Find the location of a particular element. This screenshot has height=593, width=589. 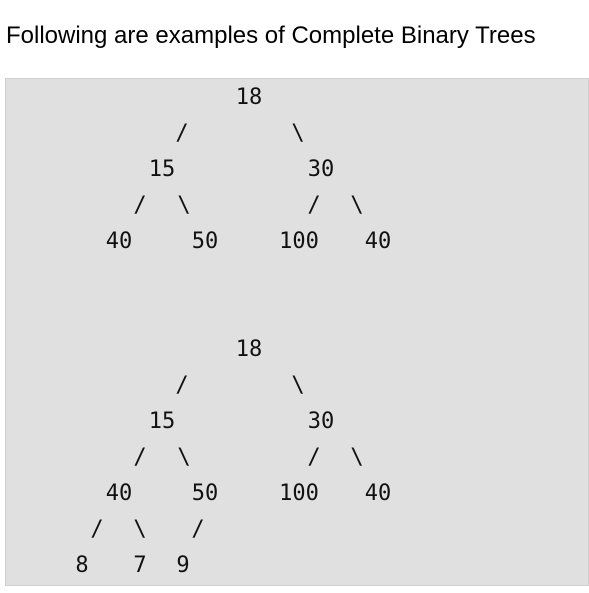

tree-1-line-level-2: 40 50 100 40 is located at coordinates (297, 242).